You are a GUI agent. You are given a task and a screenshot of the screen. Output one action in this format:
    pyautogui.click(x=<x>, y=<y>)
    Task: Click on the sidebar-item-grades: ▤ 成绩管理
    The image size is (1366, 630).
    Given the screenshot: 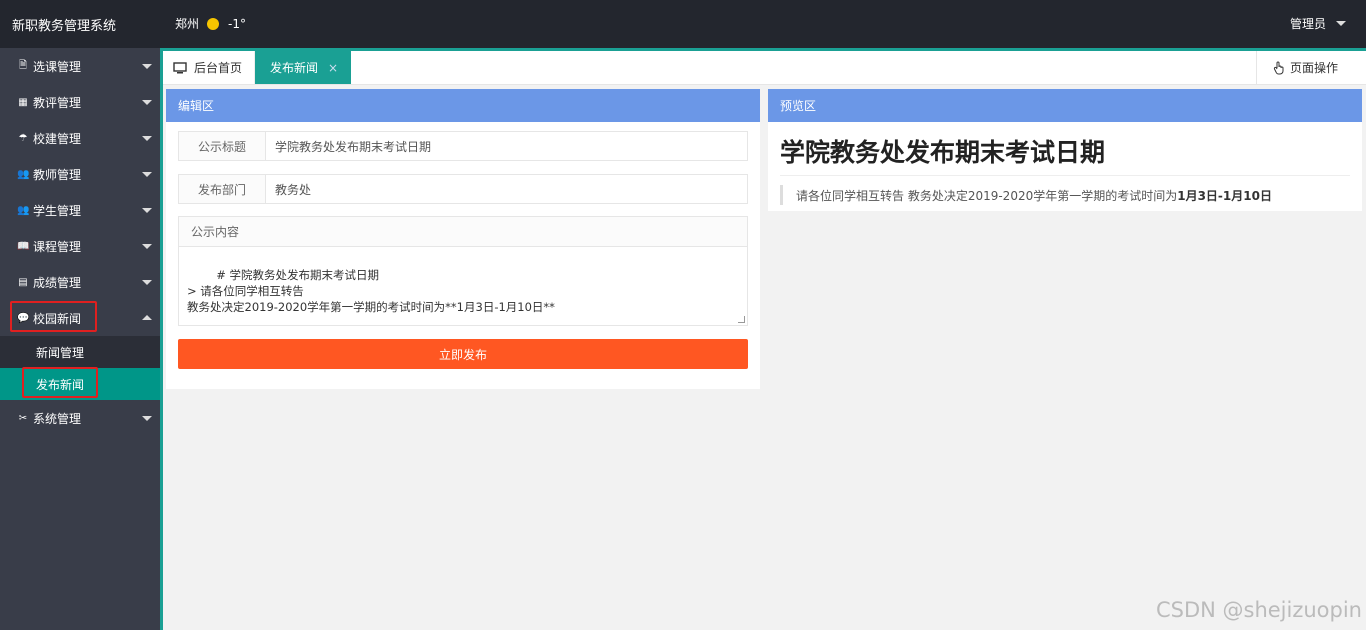 What is the action you would take?
    pyautogui.click(x=80, y=282)
    